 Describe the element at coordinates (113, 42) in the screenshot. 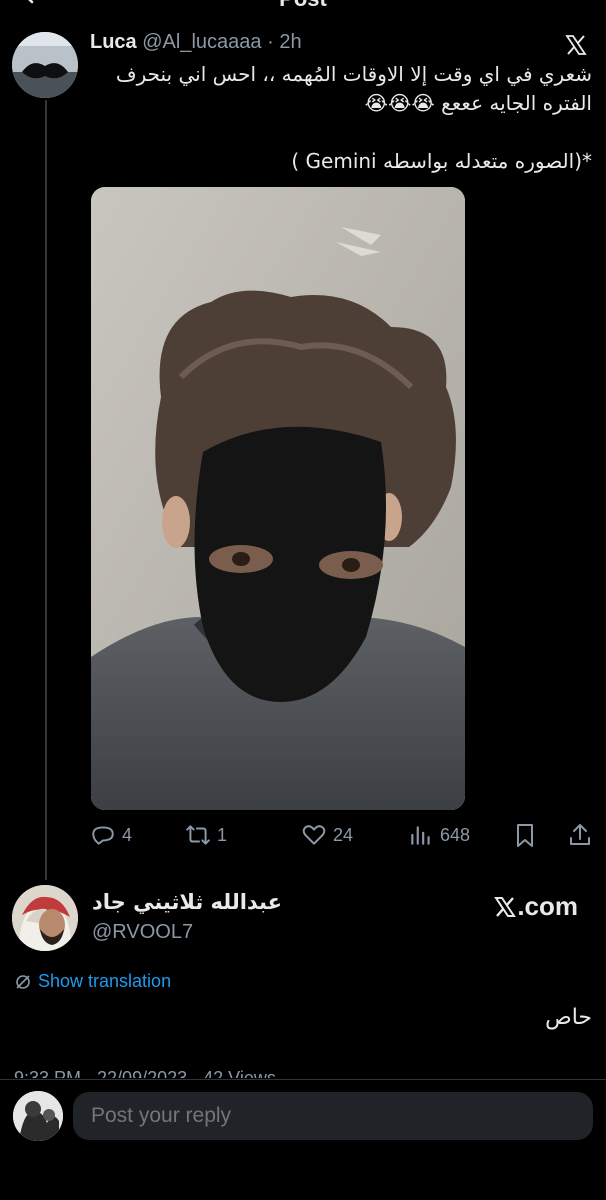

I see `author-name: Luca` at that location.